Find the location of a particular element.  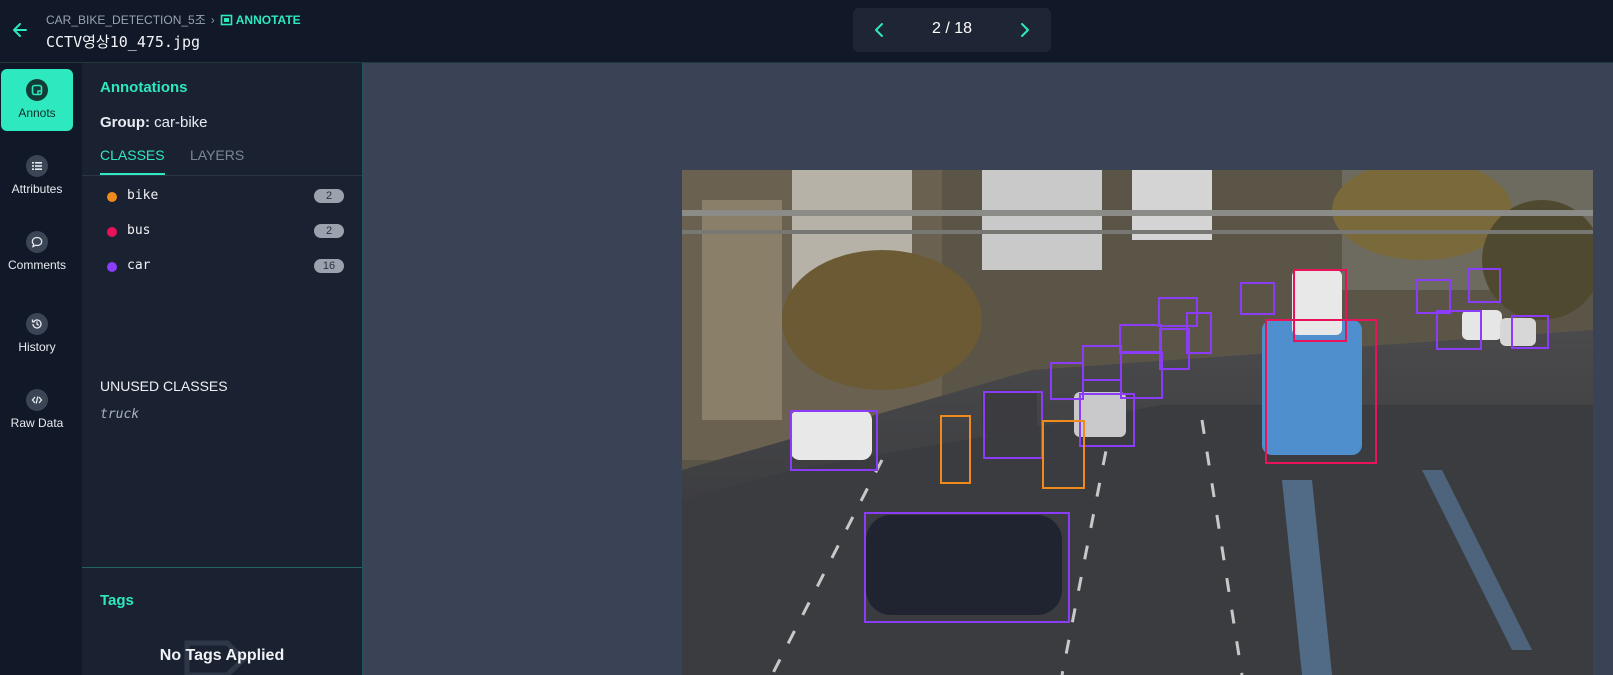

divider is located at coordinates (222, 567).